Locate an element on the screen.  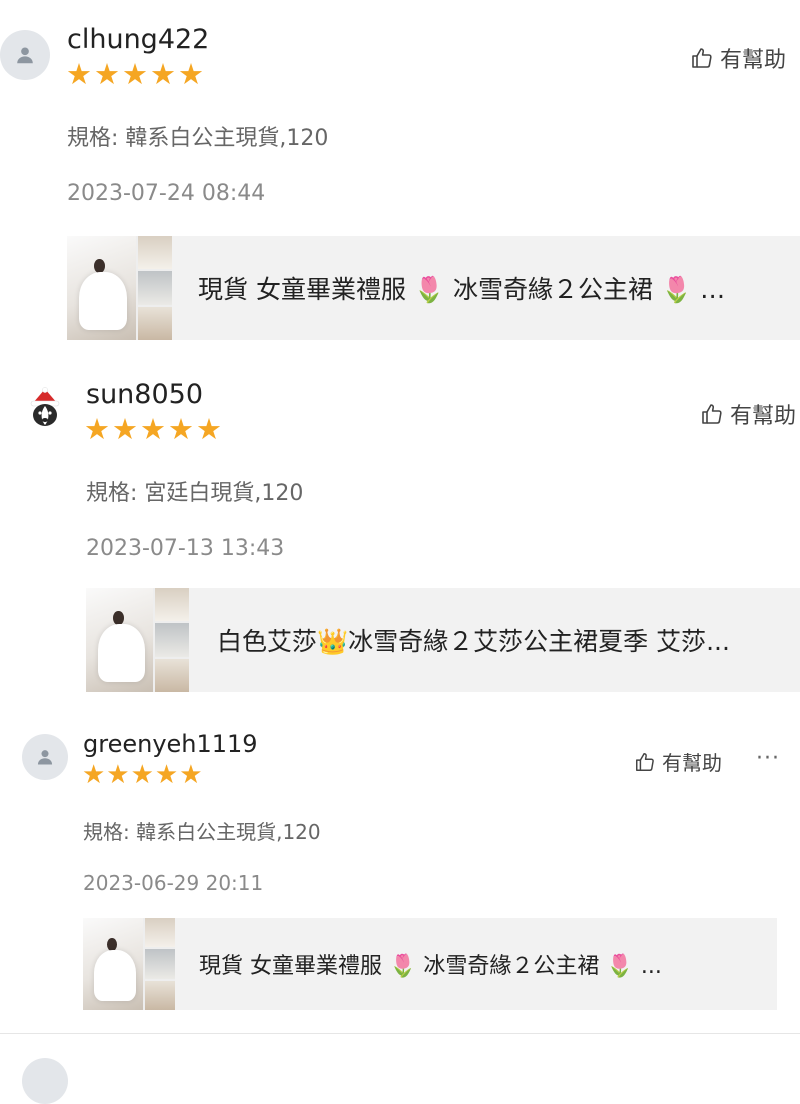
spec-text: 規格: 宮廷白現貨,120 is located at coordinates (195, 493).